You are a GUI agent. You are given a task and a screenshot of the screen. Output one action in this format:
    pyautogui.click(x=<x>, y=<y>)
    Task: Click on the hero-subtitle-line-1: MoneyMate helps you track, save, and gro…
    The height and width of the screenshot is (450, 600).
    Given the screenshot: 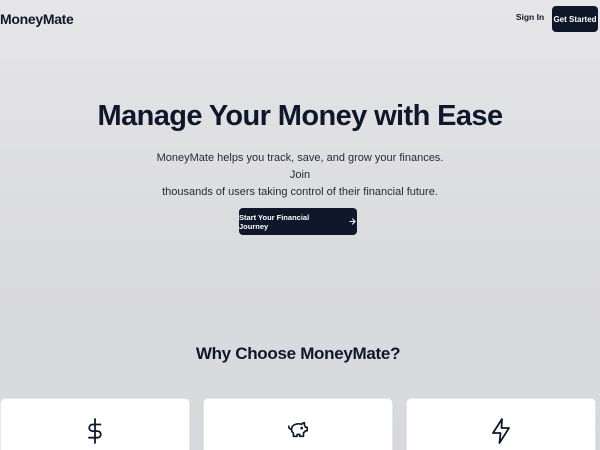 What is the action you would take?
    pyautogui.click(x=300, y=166)
    